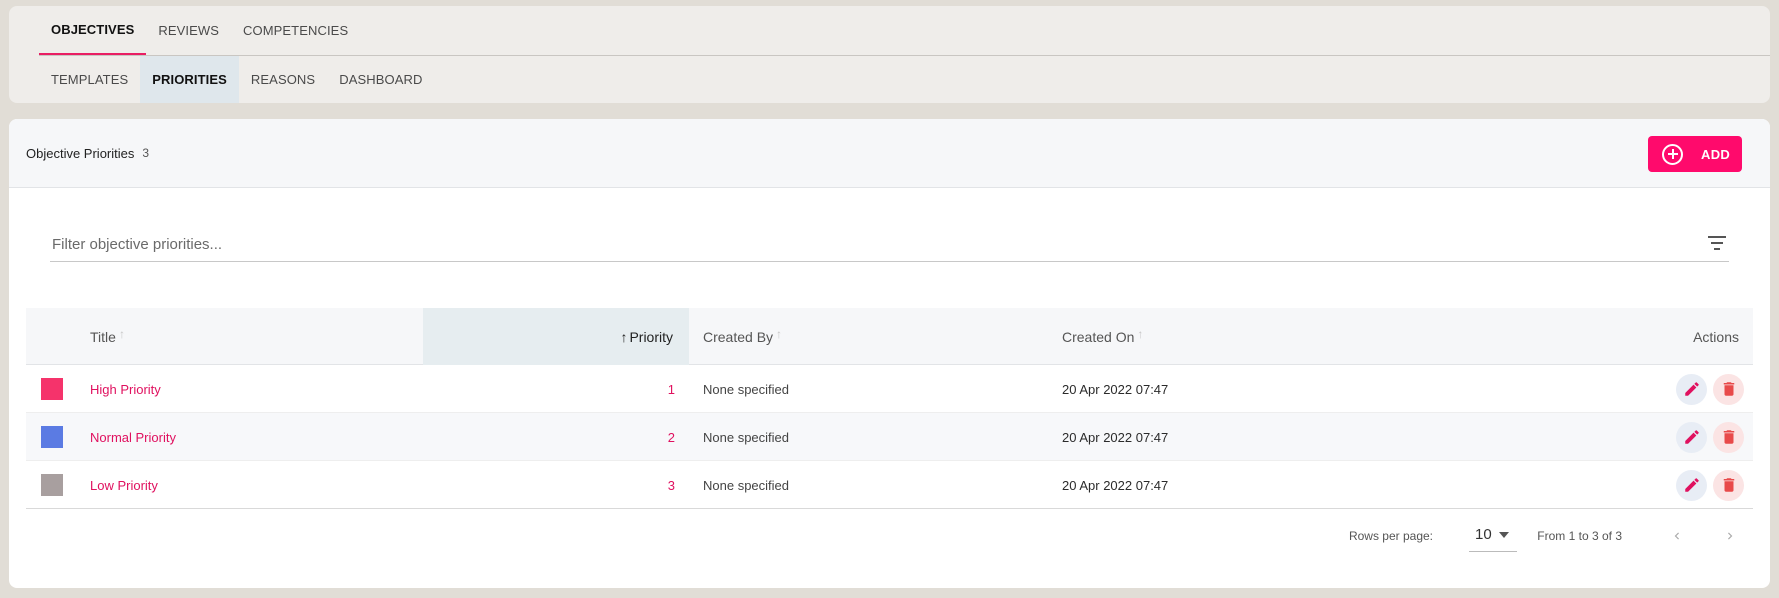 Image resolution: width=1779 pixels, height=598 pixels. What do you see at coordinates (1672, 154) in the screenshot?
I see `plus-circle-icon` at bounding box center [1672, 154].